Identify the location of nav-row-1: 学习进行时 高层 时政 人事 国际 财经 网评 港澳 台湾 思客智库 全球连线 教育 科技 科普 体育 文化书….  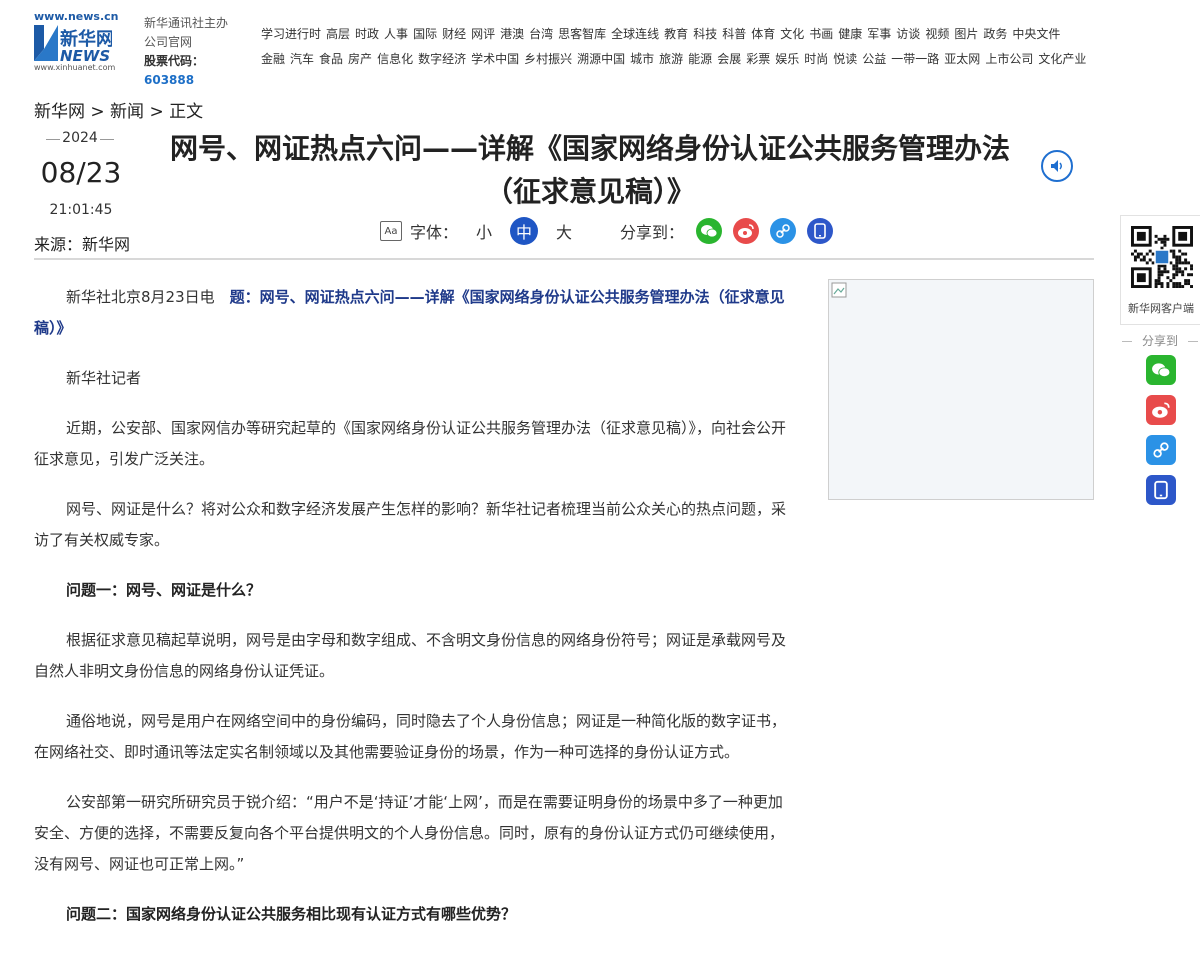
(730, 34).